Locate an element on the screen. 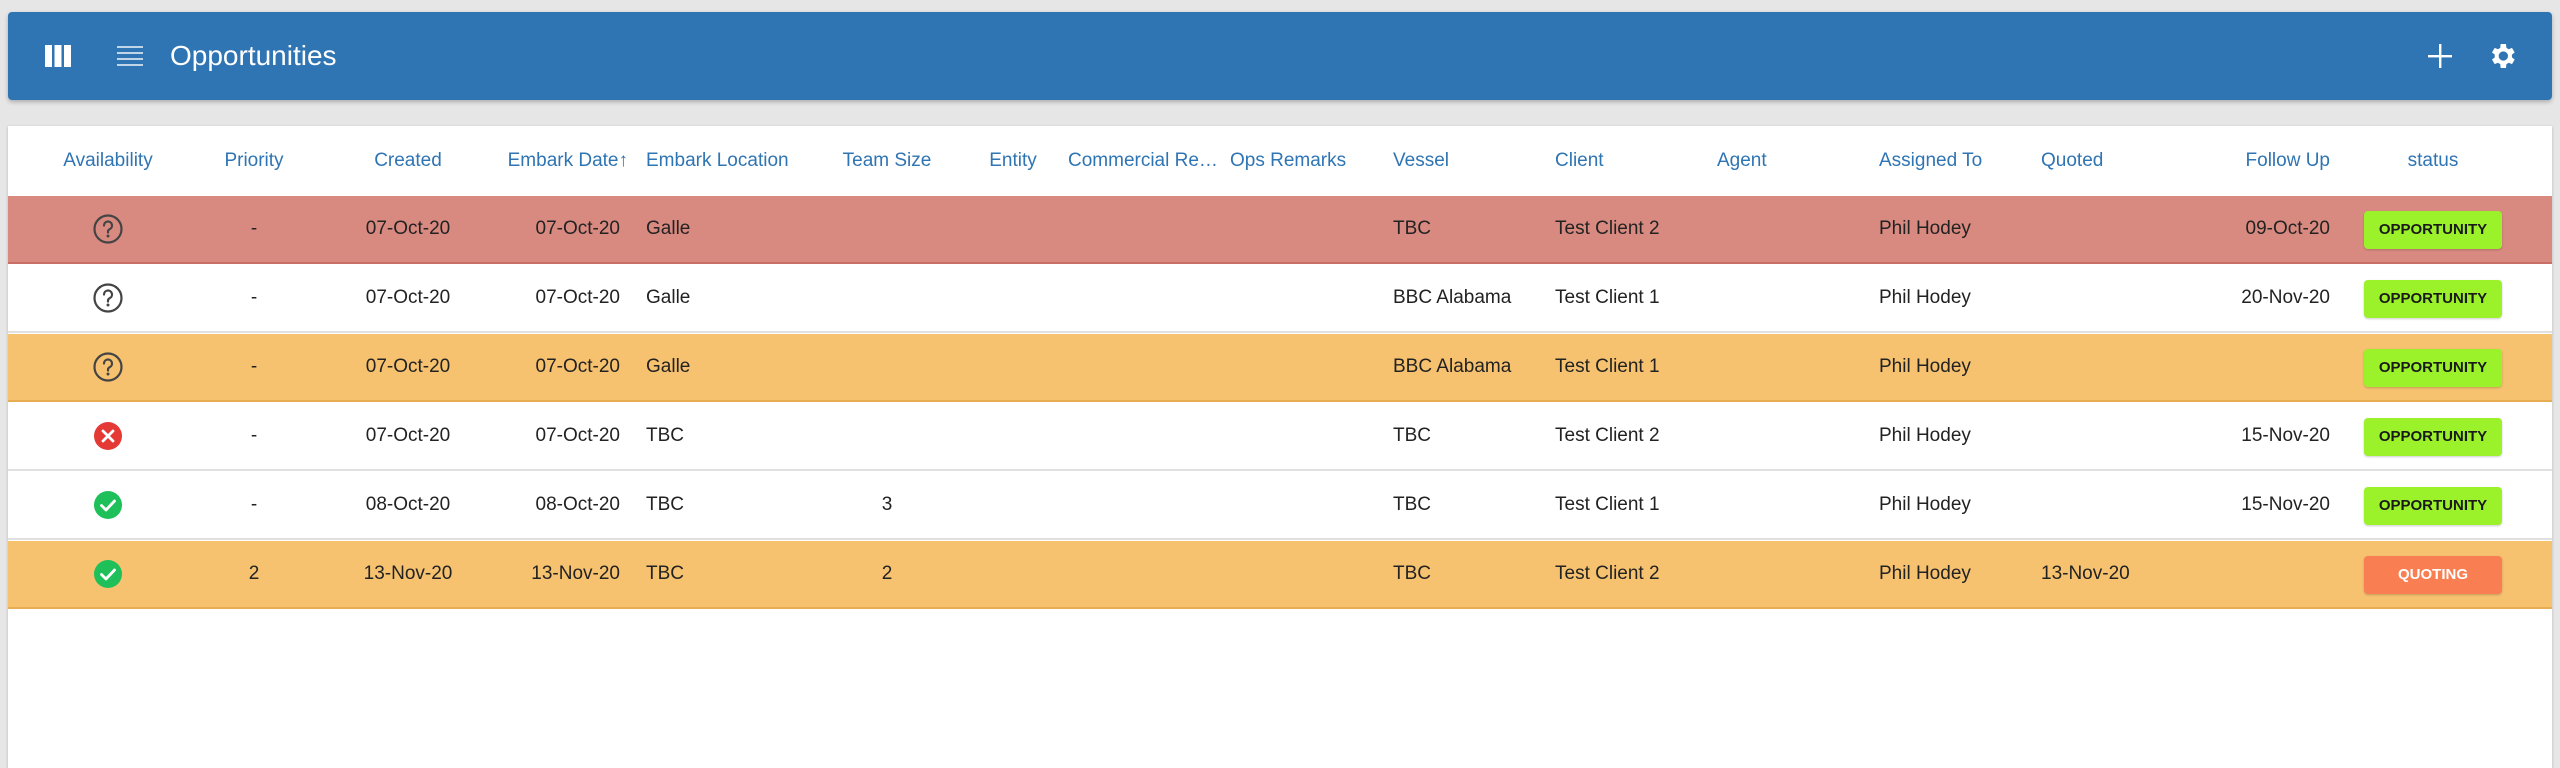 Image resolution: width=2560 pixels, height=768 pixels. col-entity: Entity is located at coordinates (1013, 161).